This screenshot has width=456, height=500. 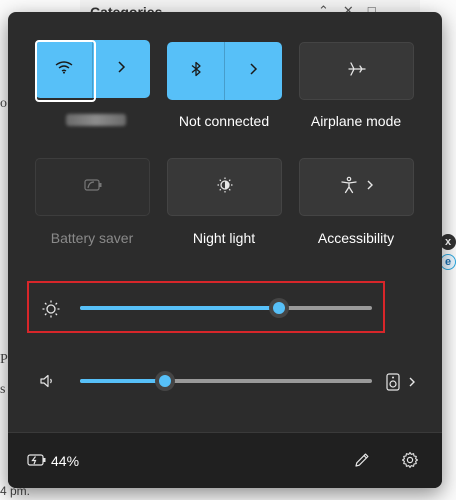 I want to click on bluetooth-icon, so click(x=196, y=71).